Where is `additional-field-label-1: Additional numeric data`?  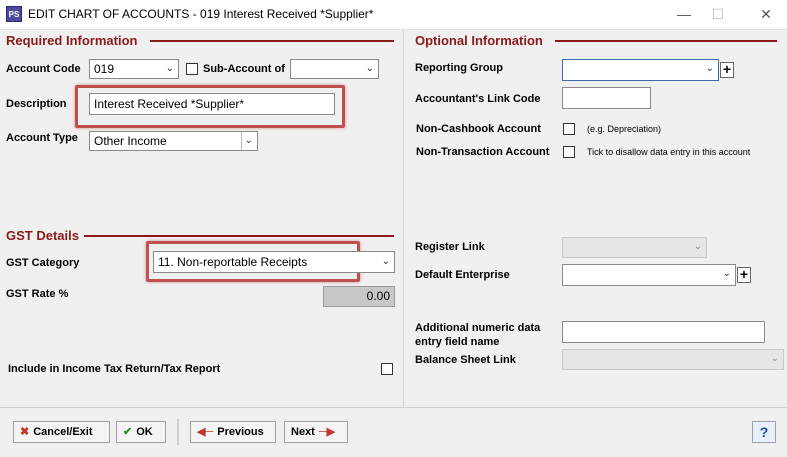 additional-field-label-1: Additional numeric data is located at coordinates (478, 328).